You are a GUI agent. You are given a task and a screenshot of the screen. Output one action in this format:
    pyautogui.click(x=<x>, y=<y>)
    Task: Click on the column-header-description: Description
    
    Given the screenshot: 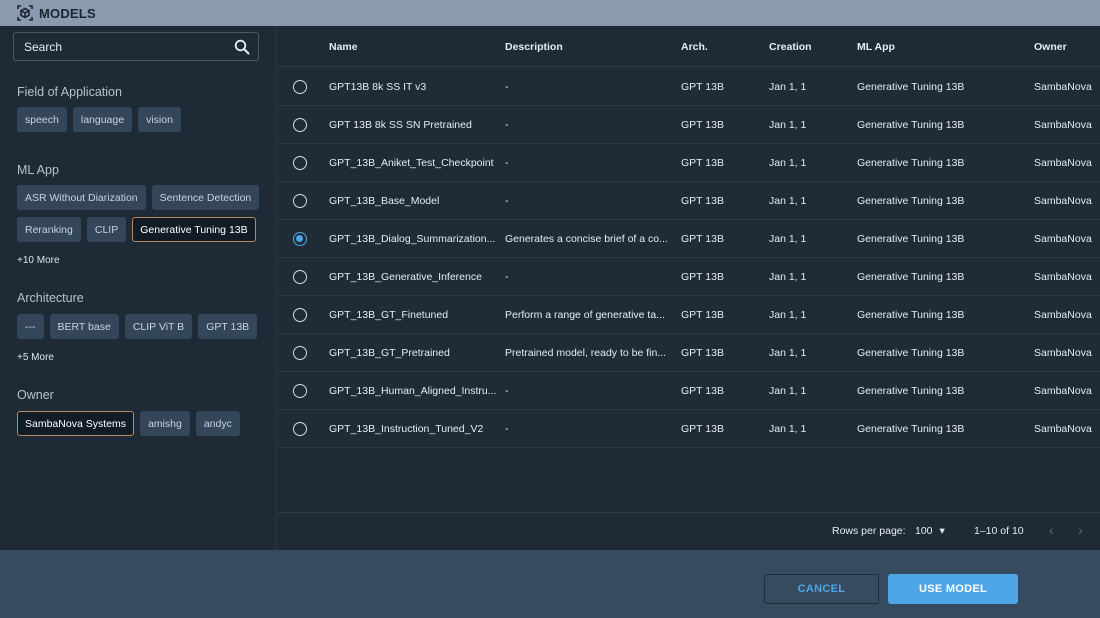 What is the action you would take?
    pyautogui.click(x=534, y=47)
    